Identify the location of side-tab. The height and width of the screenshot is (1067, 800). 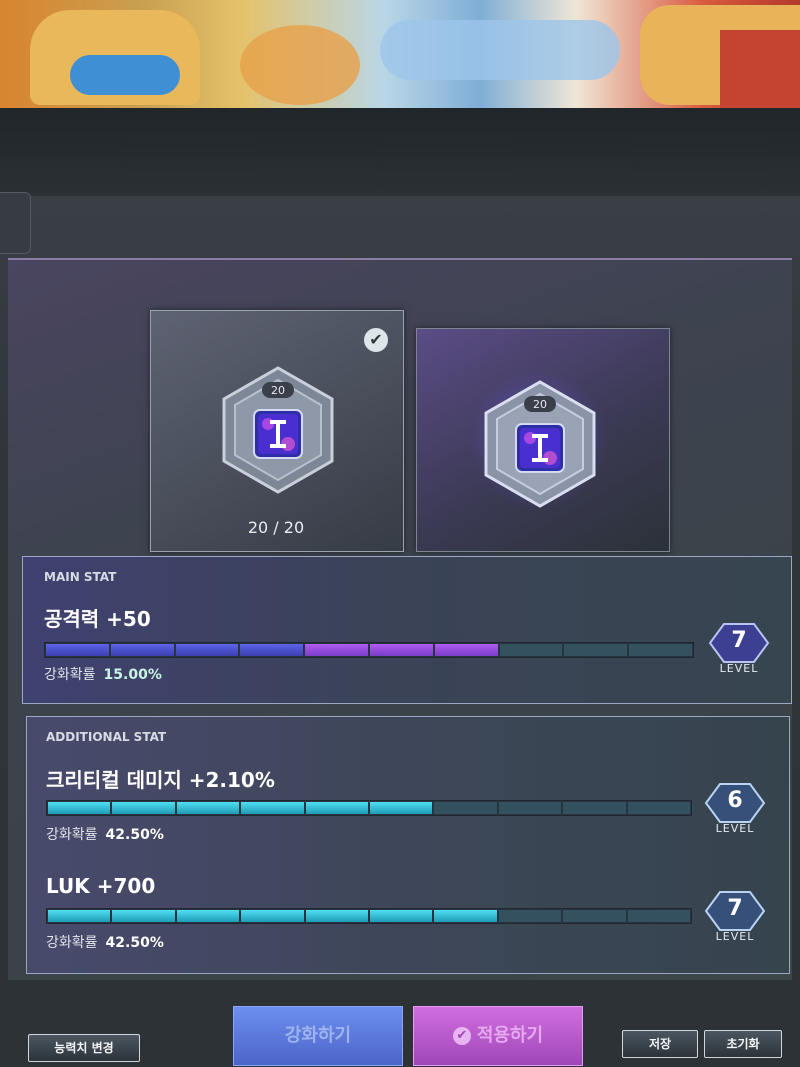
(15, 223).